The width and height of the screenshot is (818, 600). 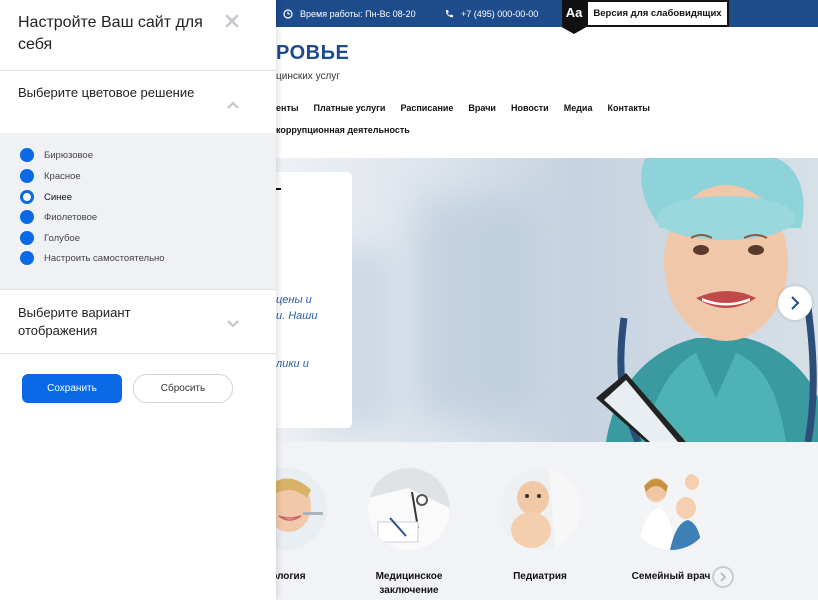 I want to click on color-option-label: Голубое, so click(x=62, y=238).